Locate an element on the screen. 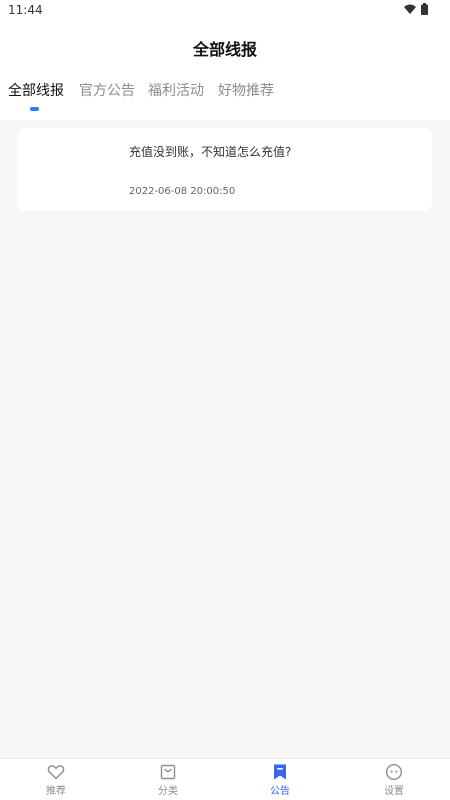 Image resolution: width=450 pixels, height=800 pixels. post-title: 充值没到账，不知道怎么充值? is located at coordinates (210, 152).